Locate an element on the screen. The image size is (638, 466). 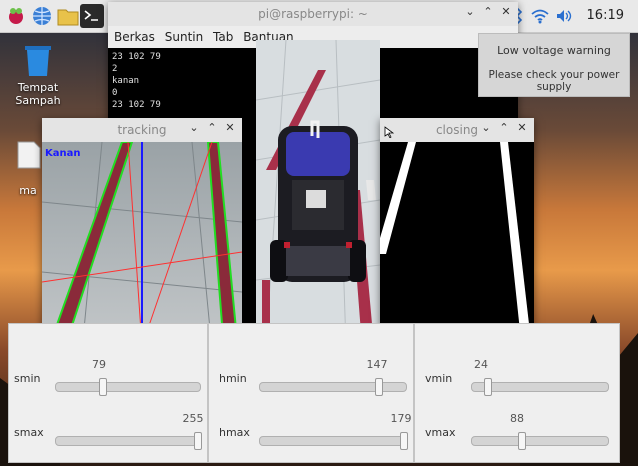
trash-desktop-icon: Tempat Sampah is located at coordinates (38, 74).